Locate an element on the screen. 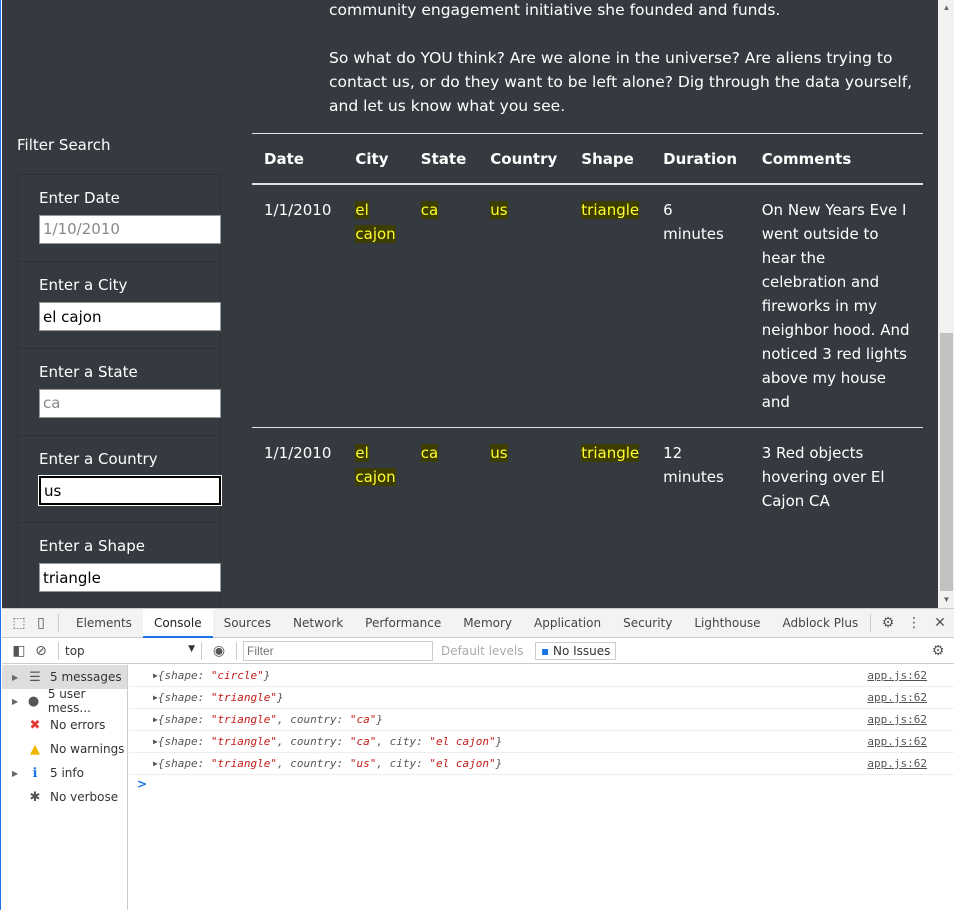 The width and height of the screenshot is (954, 910). tab-application: Application is located at coordinates (567, 623).